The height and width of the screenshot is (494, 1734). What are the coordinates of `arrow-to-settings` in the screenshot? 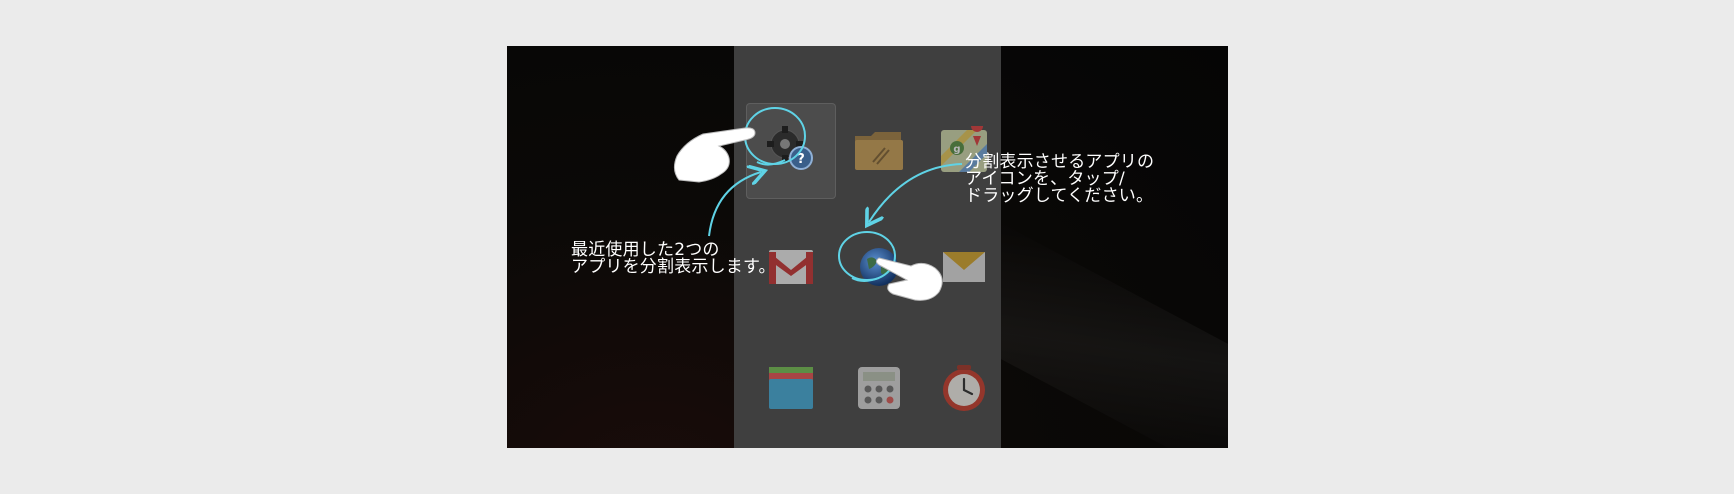 It's located at (734, 204).